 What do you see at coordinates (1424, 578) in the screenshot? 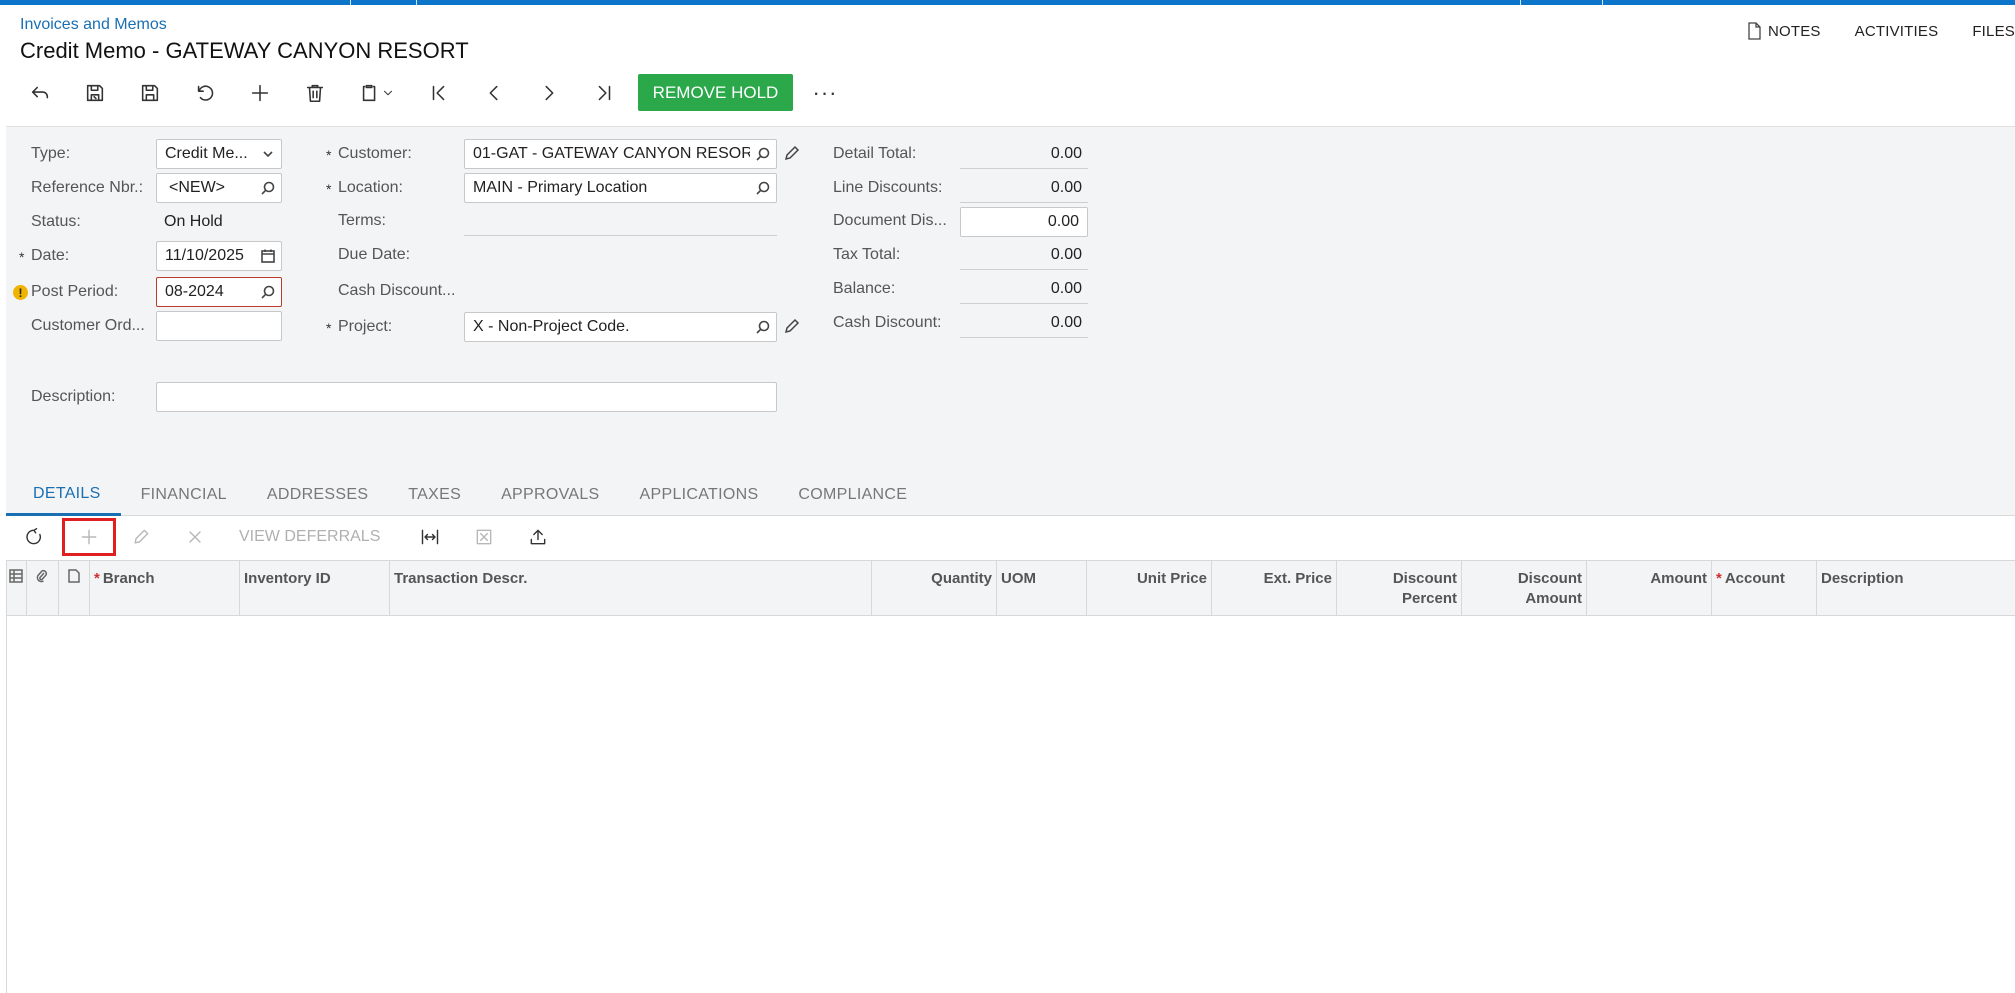
I see `column-discount-percent-label-1: Discount` at bounding box center [1424, 578].